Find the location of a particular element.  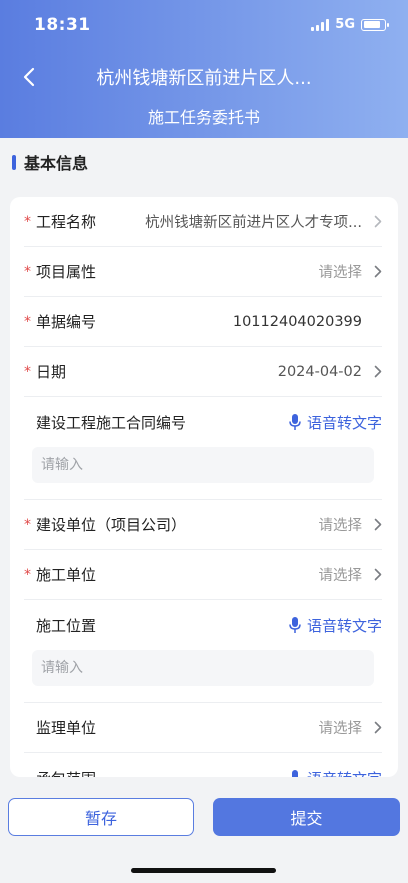

field-contract-scope: 承包范围 语音转文字 is located at coordinates (203, 765).